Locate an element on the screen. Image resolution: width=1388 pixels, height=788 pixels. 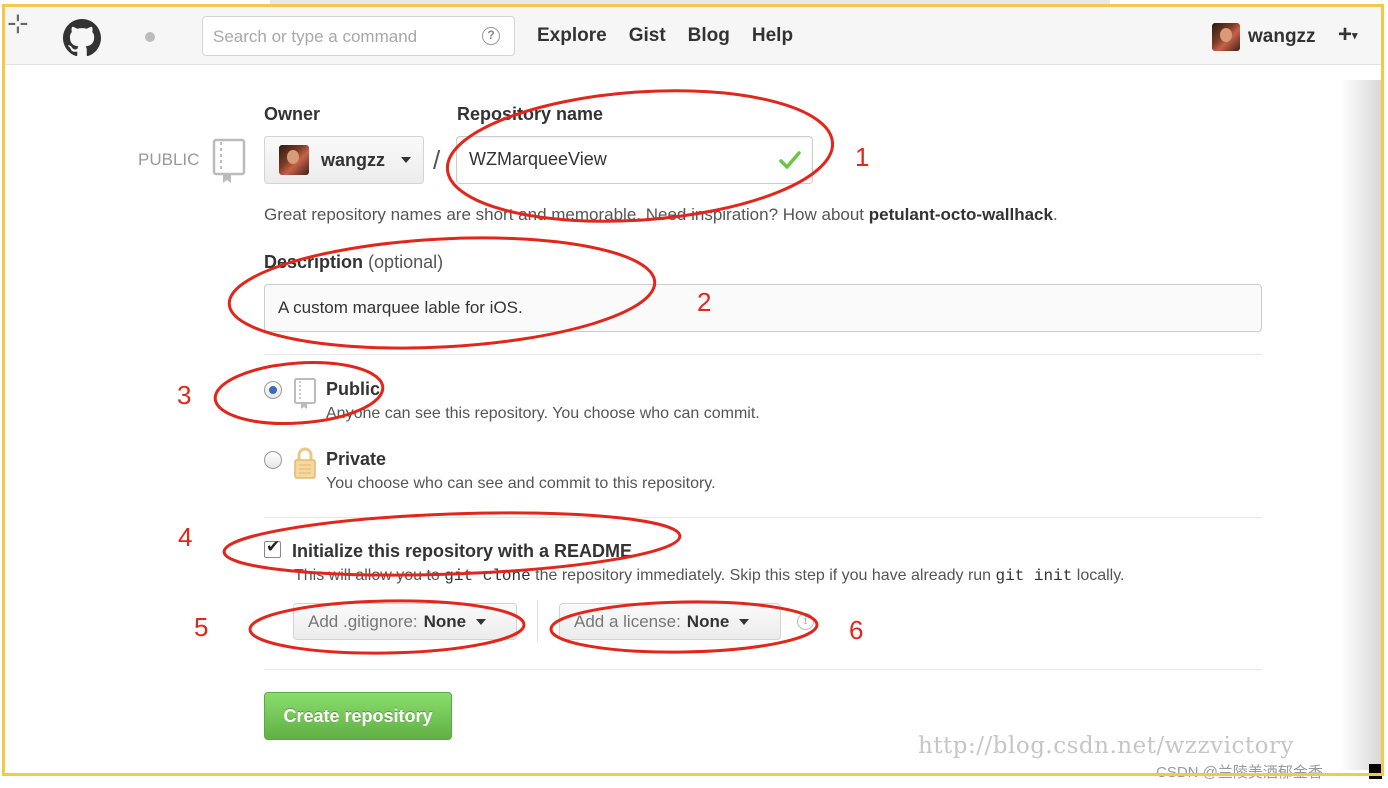
repo-name-input: WZMarqueeView is located at coordinates (634, 160).